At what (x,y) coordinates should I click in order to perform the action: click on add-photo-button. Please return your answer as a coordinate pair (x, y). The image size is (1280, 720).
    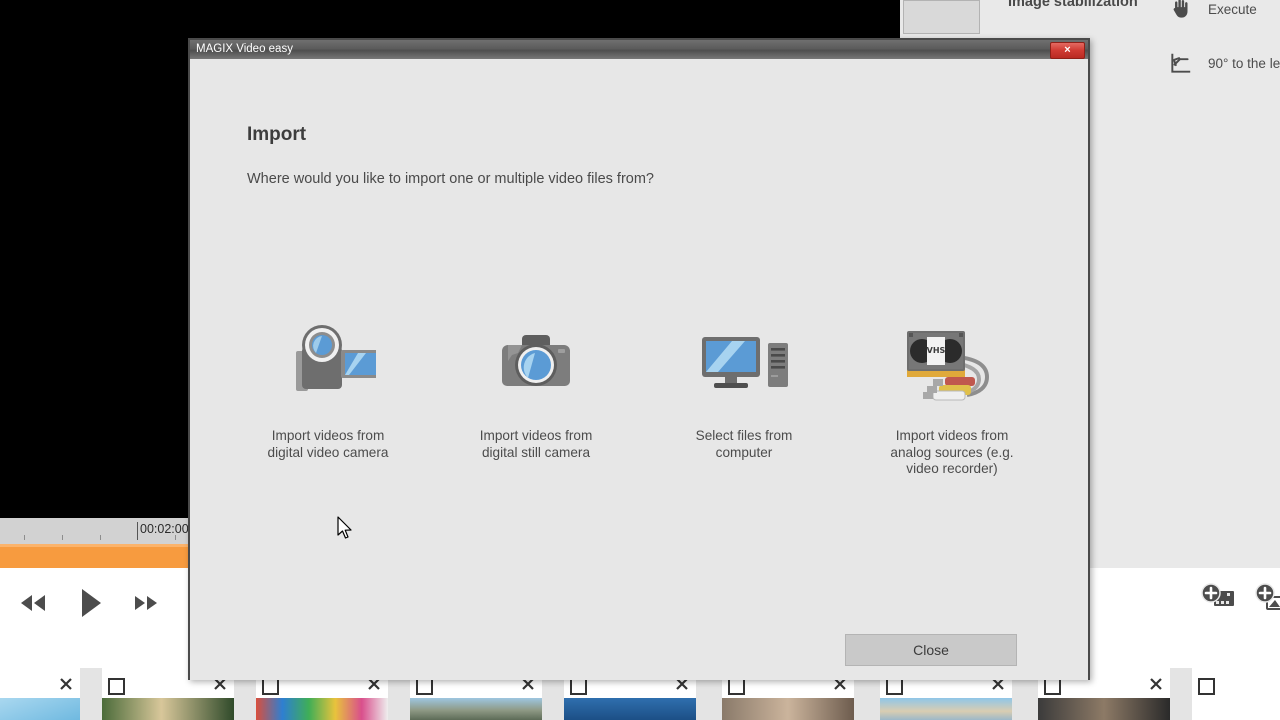
    Looking at the image, I should click on (1267, 599).